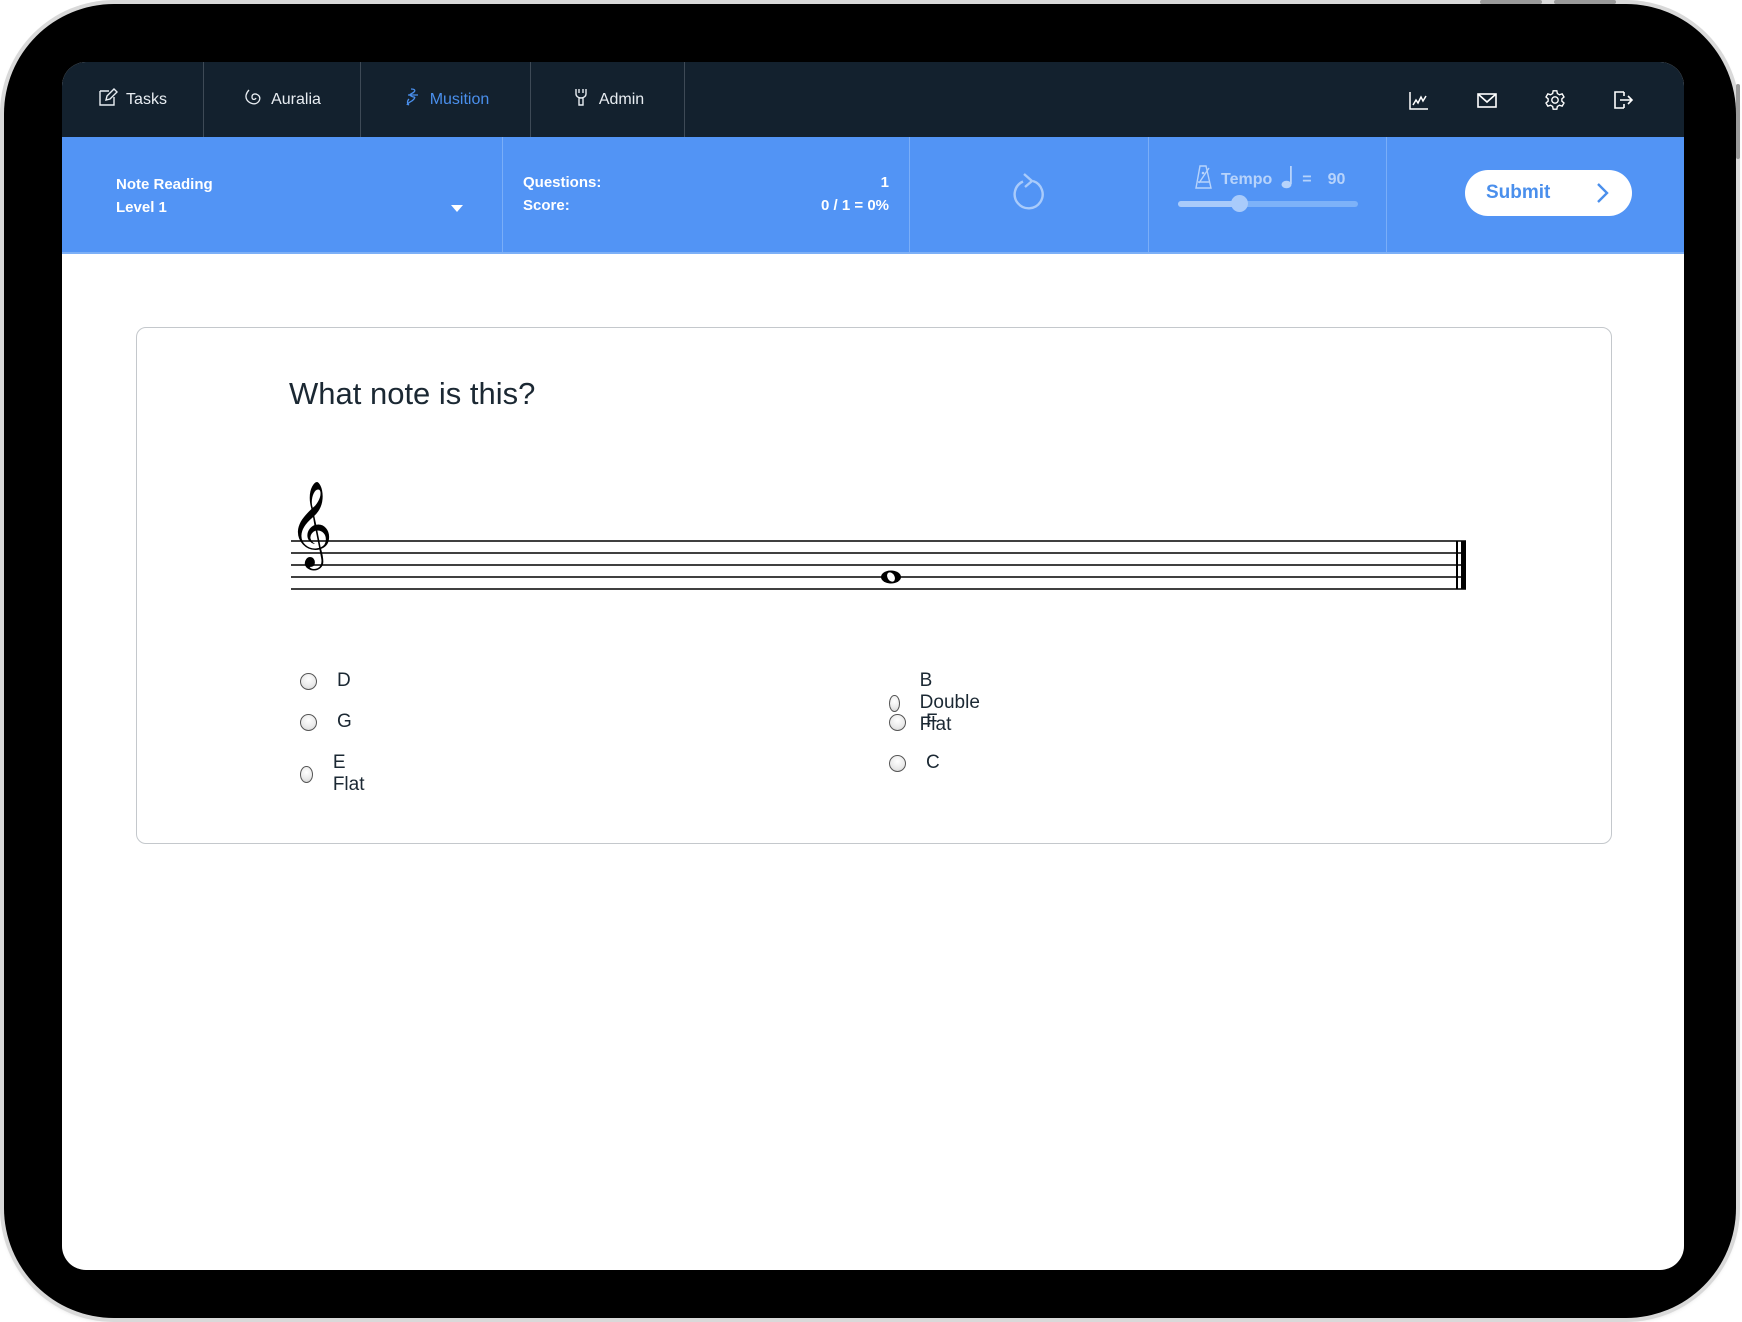 The width and height of the screenshot is (1742, 1322). I want to click on tab-label: Admin, so click(621, 99).